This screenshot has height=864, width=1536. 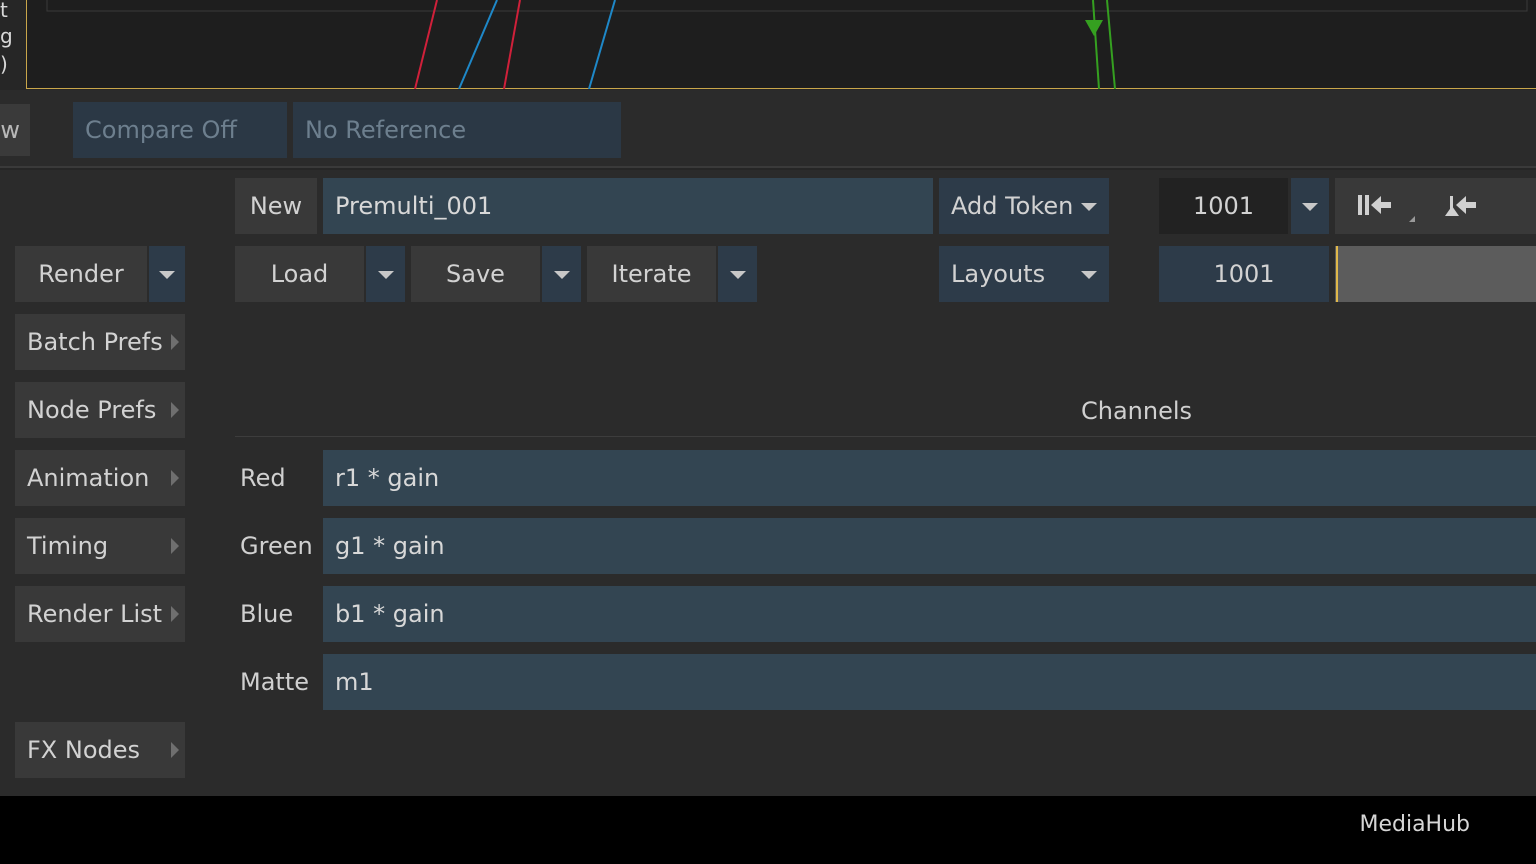 I want to click on go-to-start-icon, so click(x=1386, y=208).